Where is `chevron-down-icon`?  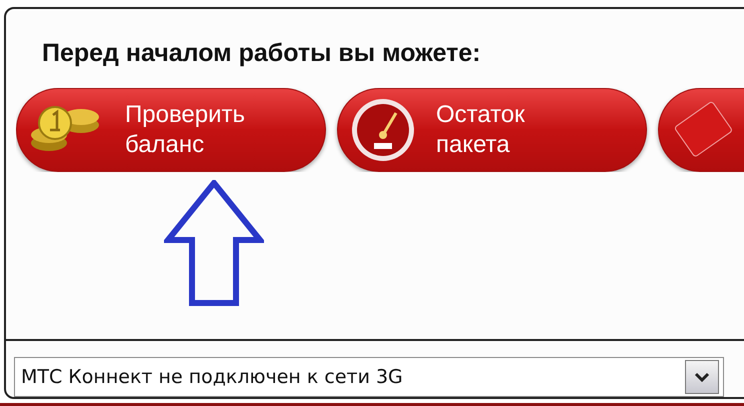 chevron-down-icon is located at coordinates (702, 377).